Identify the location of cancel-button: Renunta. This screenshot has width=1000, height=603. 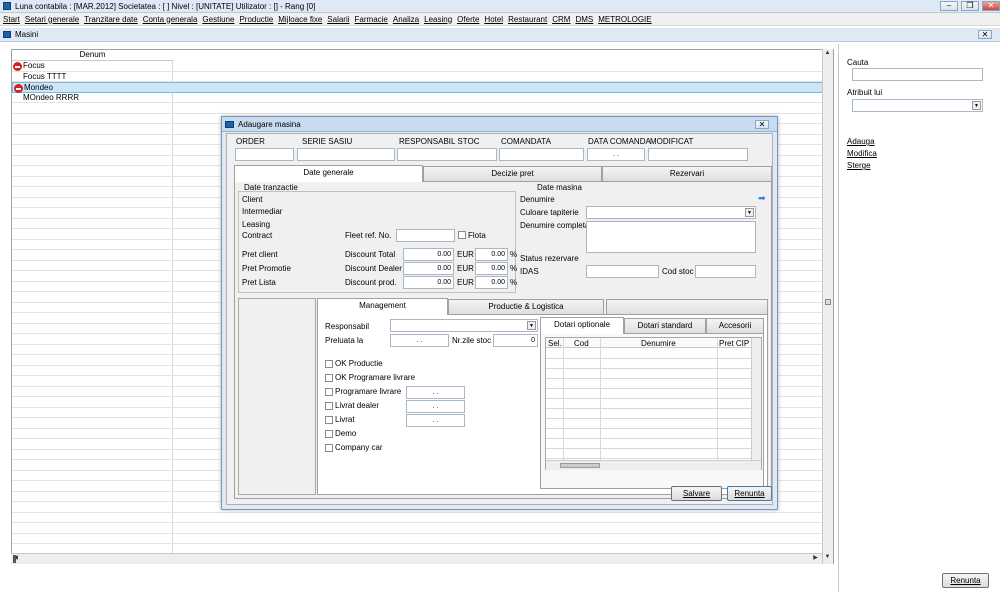
(965, 580).